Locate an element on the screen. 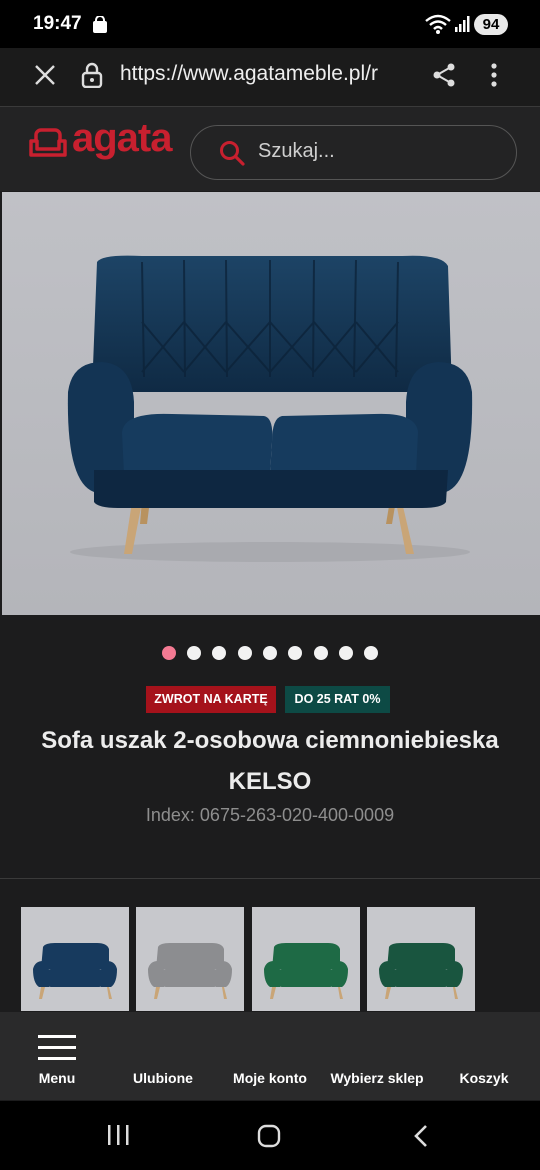 The width and height of the screenshot is (540, 1170). nav-item-menu: Menu is located at coordinates (57, 1056).